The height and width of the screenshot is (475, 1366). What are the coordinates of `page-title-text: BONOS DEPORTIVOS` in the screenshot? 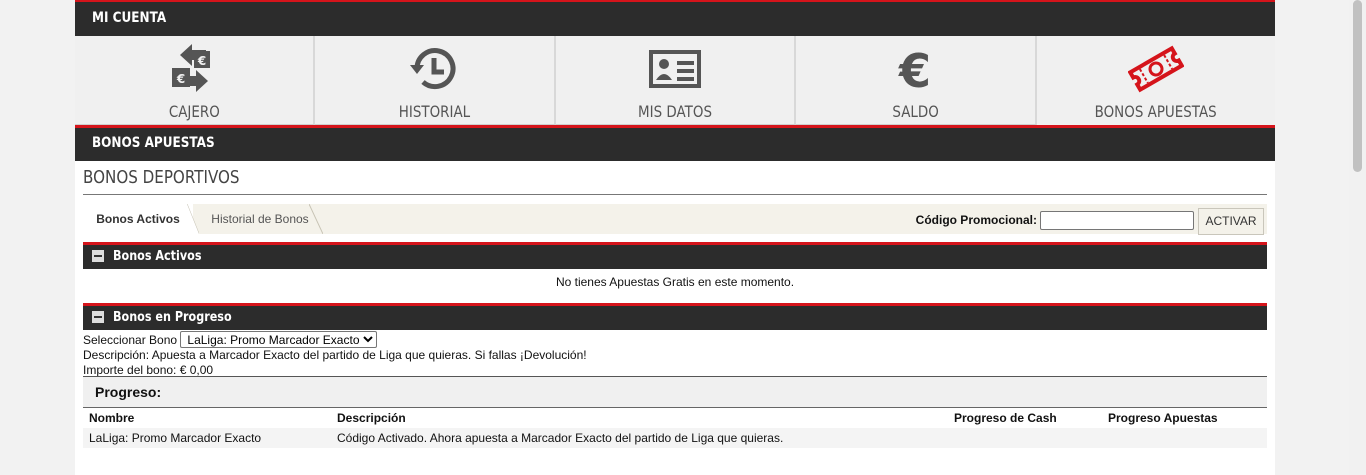 It's located at (161, 177).